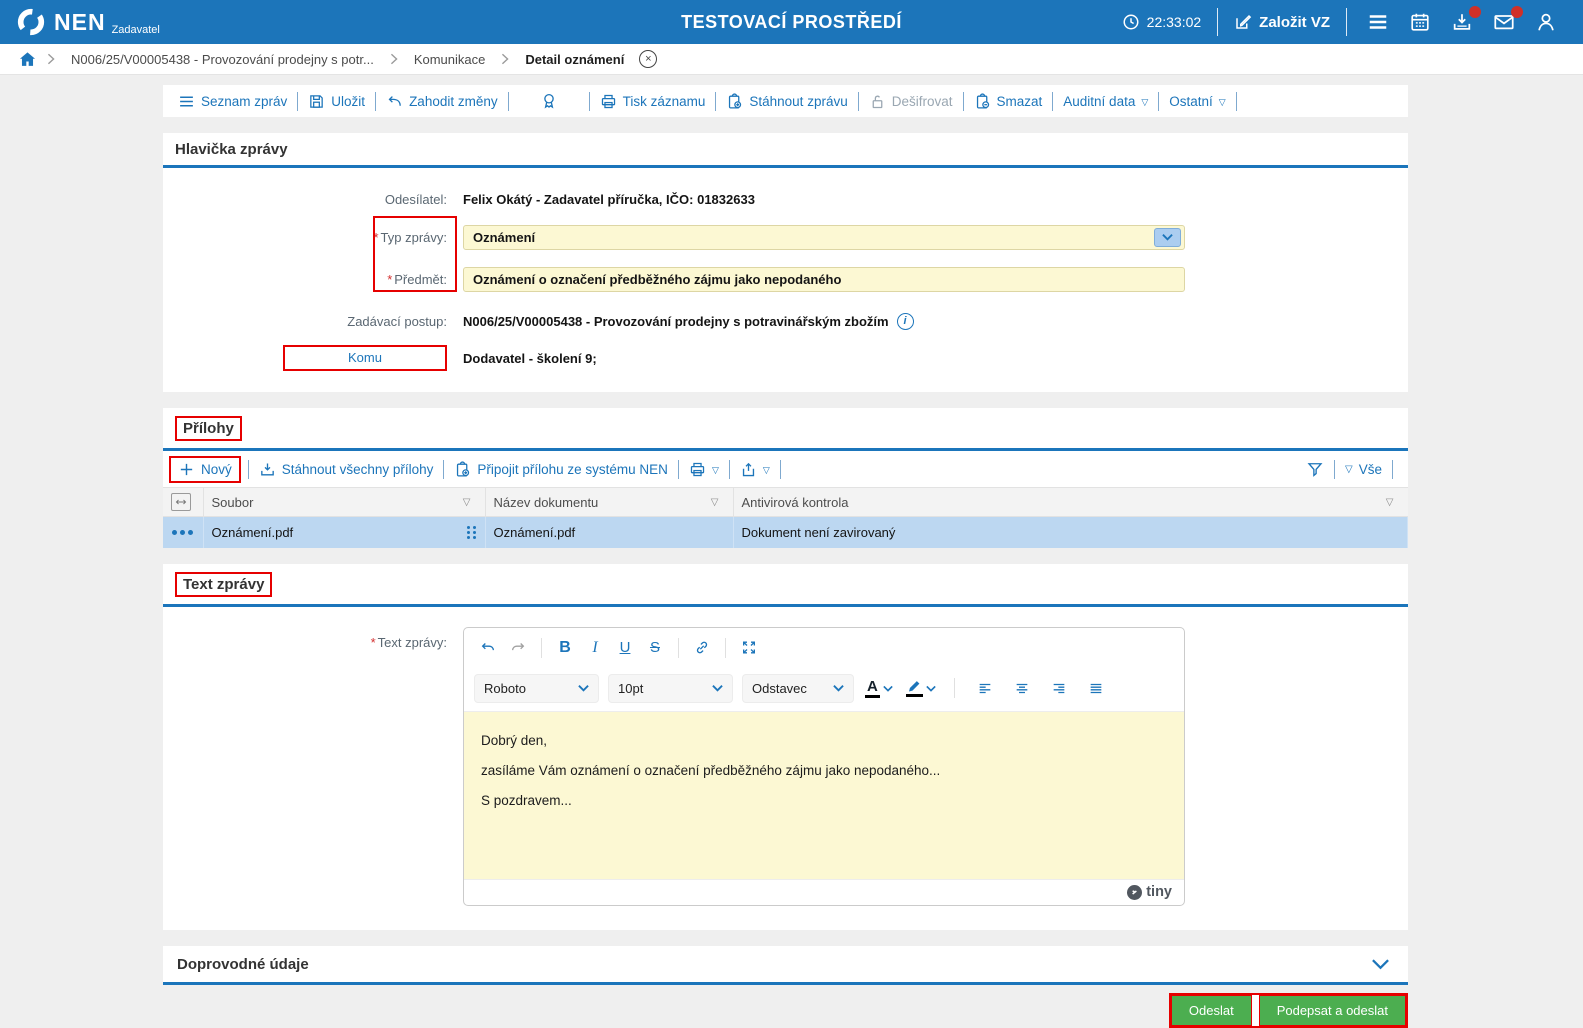 The width and height of the screenshot is (1583, 1028). What do you see at coordinates (88, 22) in the screenshot?
I see `nen-logo: NEN Zadavatel` at bounding box center [88, 22].